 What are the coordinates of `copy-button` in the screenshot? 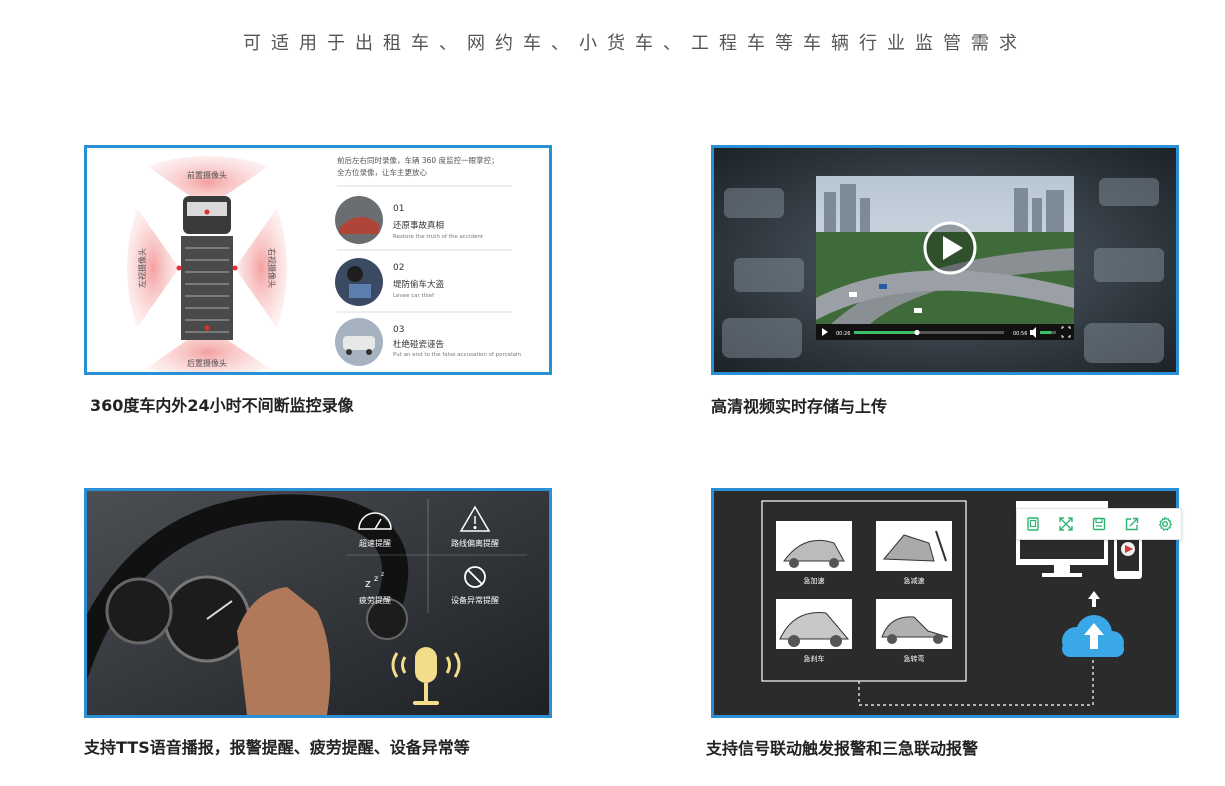 It's located at (1033, 524).